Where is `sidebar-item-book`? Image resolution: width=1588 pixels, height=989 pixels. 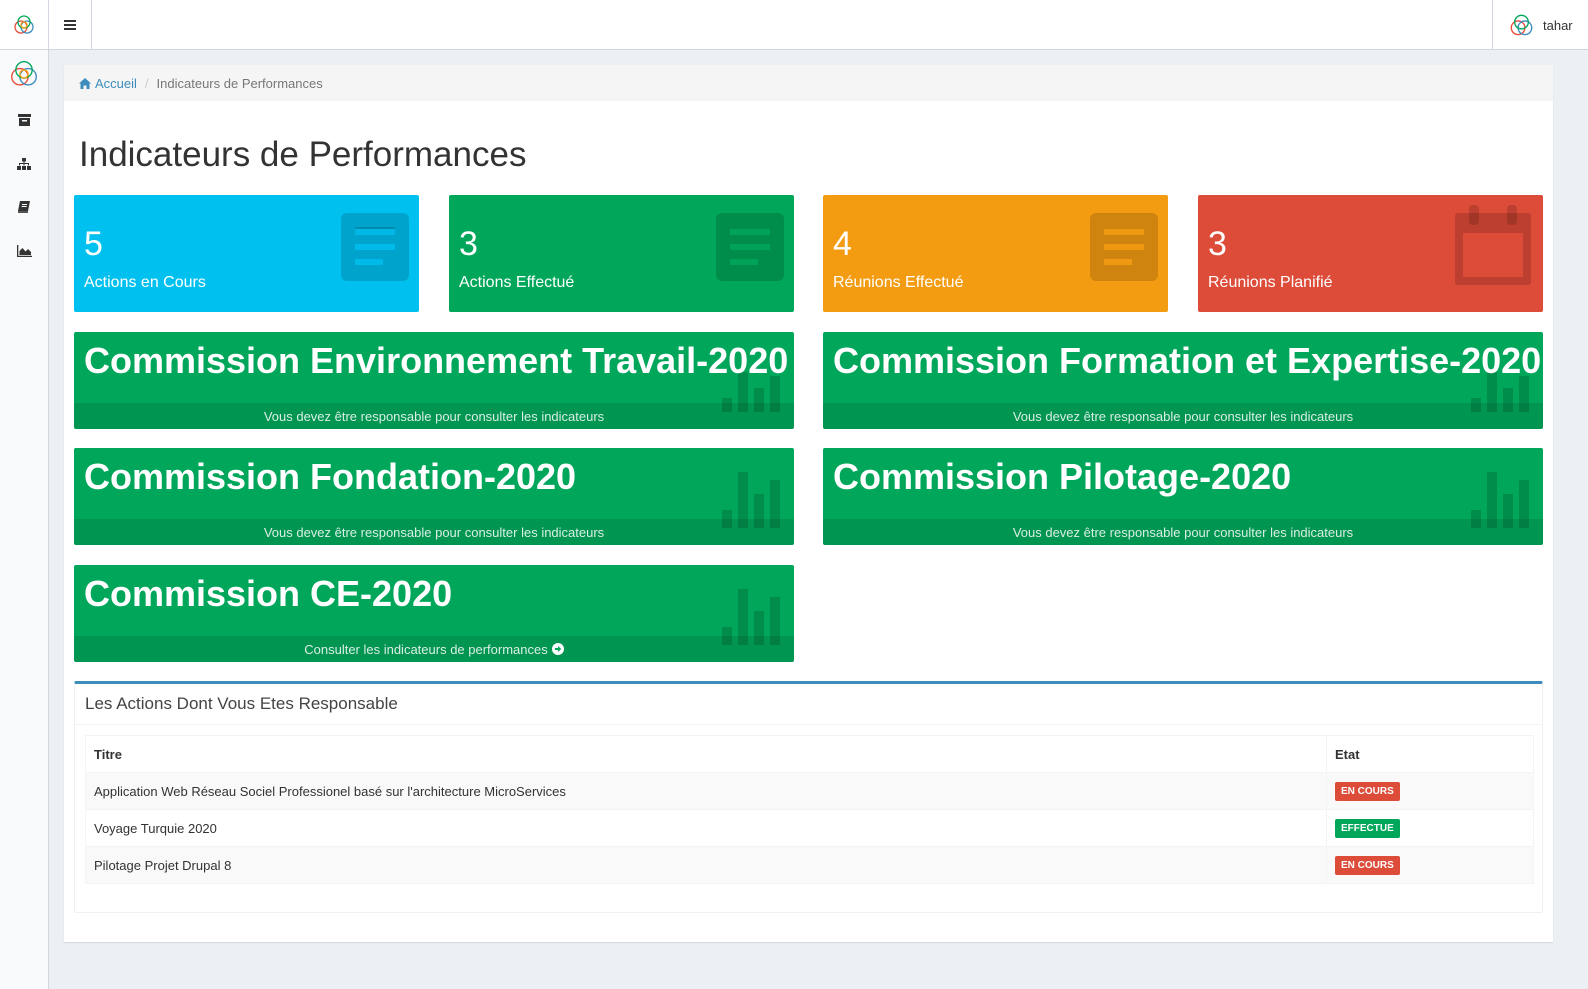
sidebar-item-book is located at coordinates (24, 207).